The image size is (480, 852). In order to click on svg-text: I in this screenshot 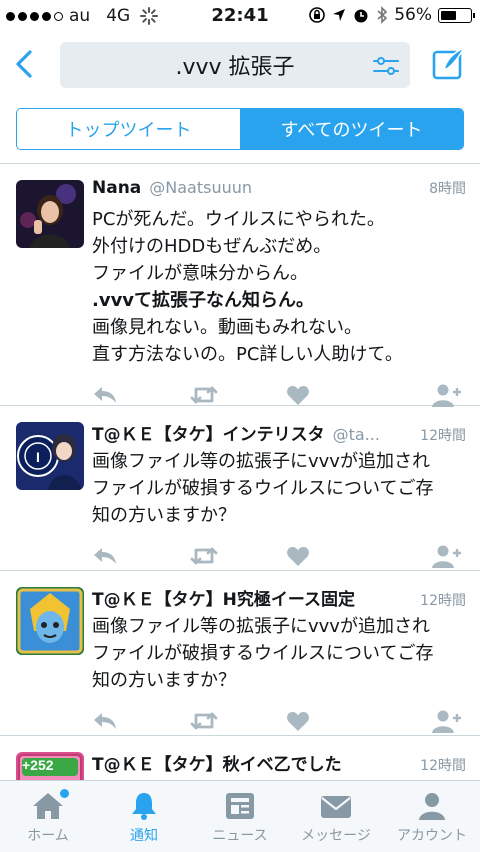, I will do `click(38, 457)`.